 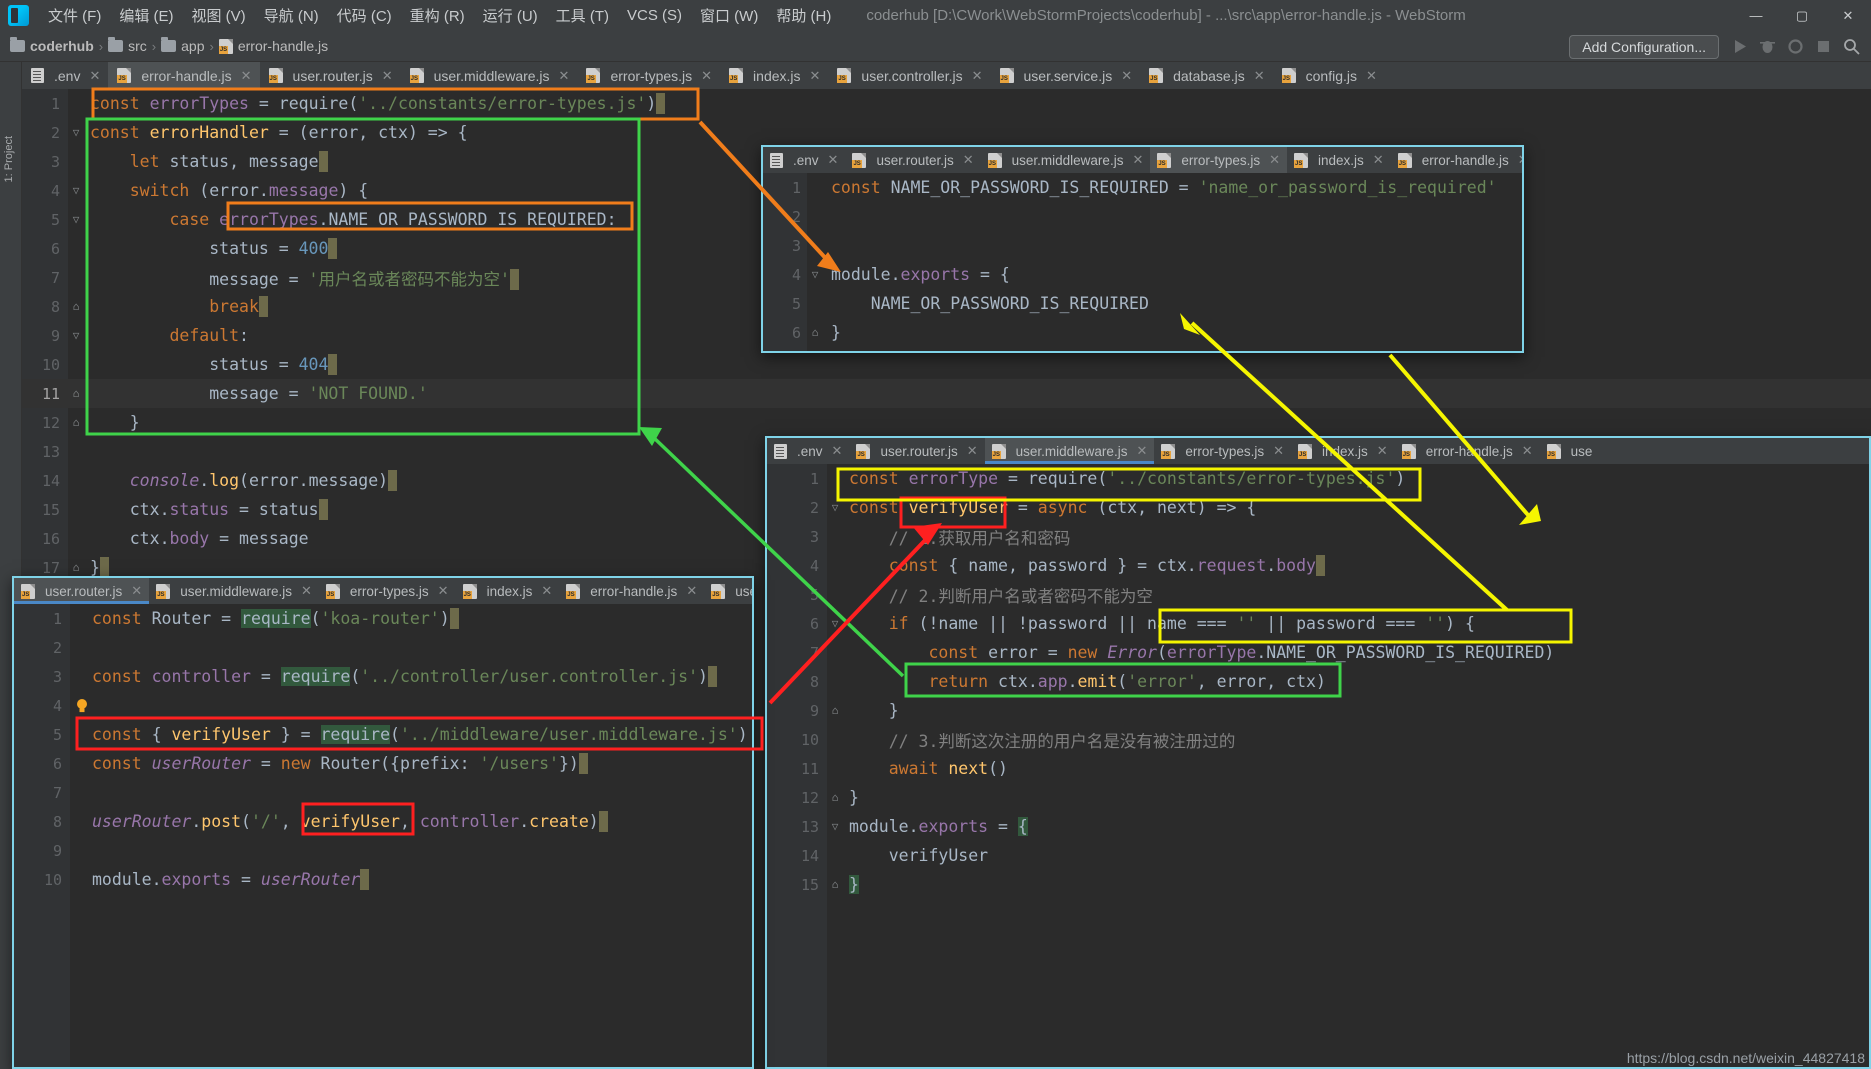 What do you see at coordinates (1142, 303) in the screenshot?
I see `code-line: 5 NAME_OR_PASSWORD_IS_REQUIRED` at bounding box center [1142, 303].